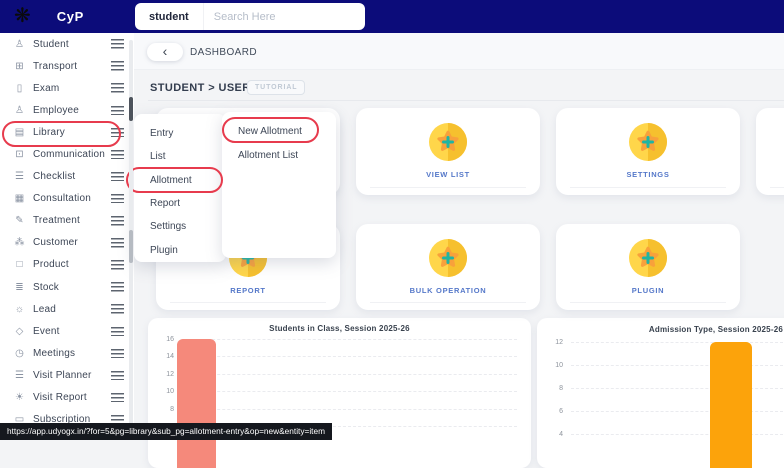  What do you see at coordinates (279, 155) in the screenshot?
I see `menu-item: Allotment List` at bounding box center [279, 155].